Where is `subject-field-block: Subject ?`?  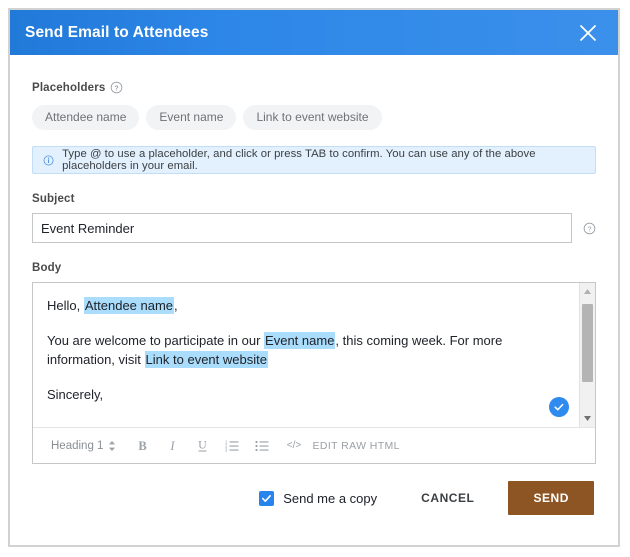 subject-field-block: Subject ? is located at coordinates (314, 218).